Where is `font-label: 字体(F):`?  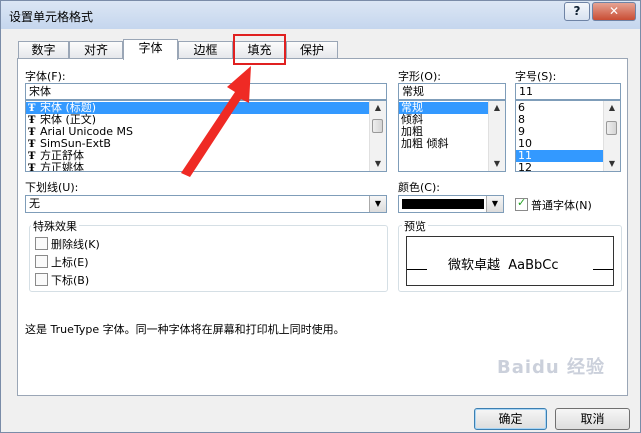 font-label: 字体(F): is located at coordinates (45, 76).